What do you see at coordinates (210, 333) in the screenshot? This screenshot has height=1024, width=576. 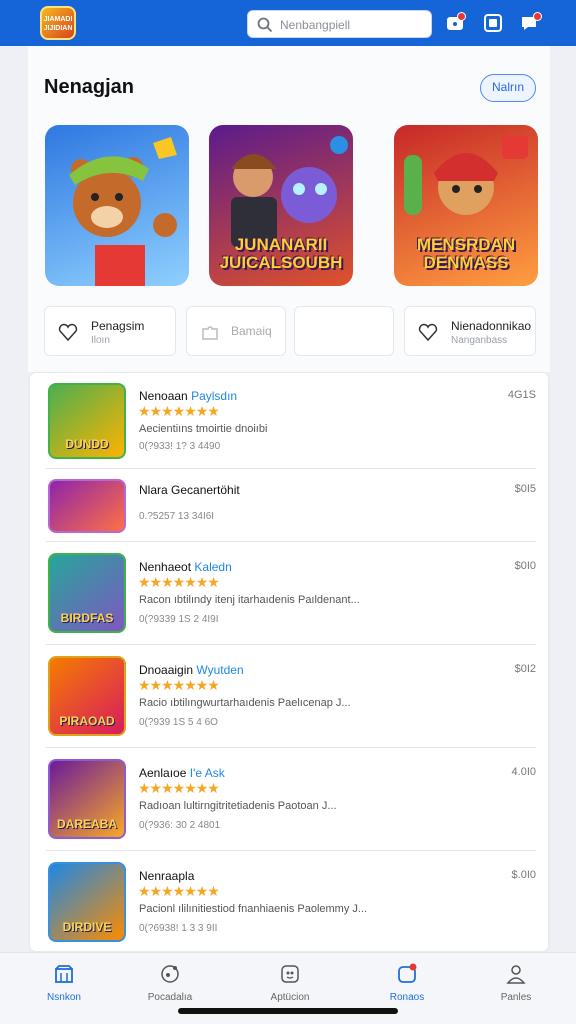 I see `puzzle-icon` at bounding box center [210, 333].